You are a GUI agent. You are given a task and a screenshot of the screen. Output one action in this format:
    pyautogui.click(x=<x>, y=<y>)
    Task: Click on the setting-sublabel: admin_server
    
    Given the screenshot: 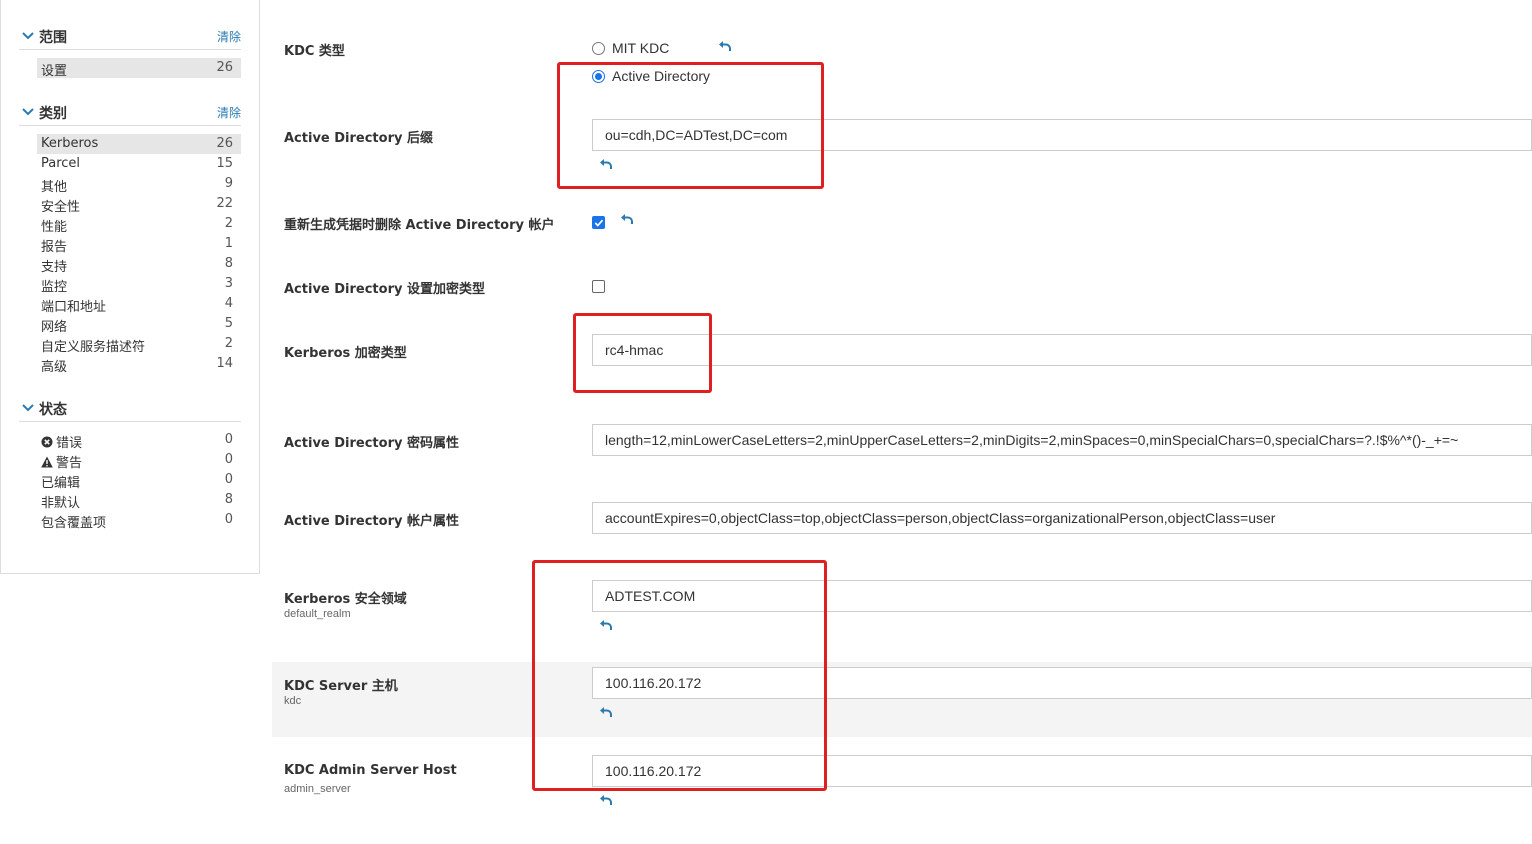 What is the action you would take?
    pyautogui.click(x=317, y=789)
    